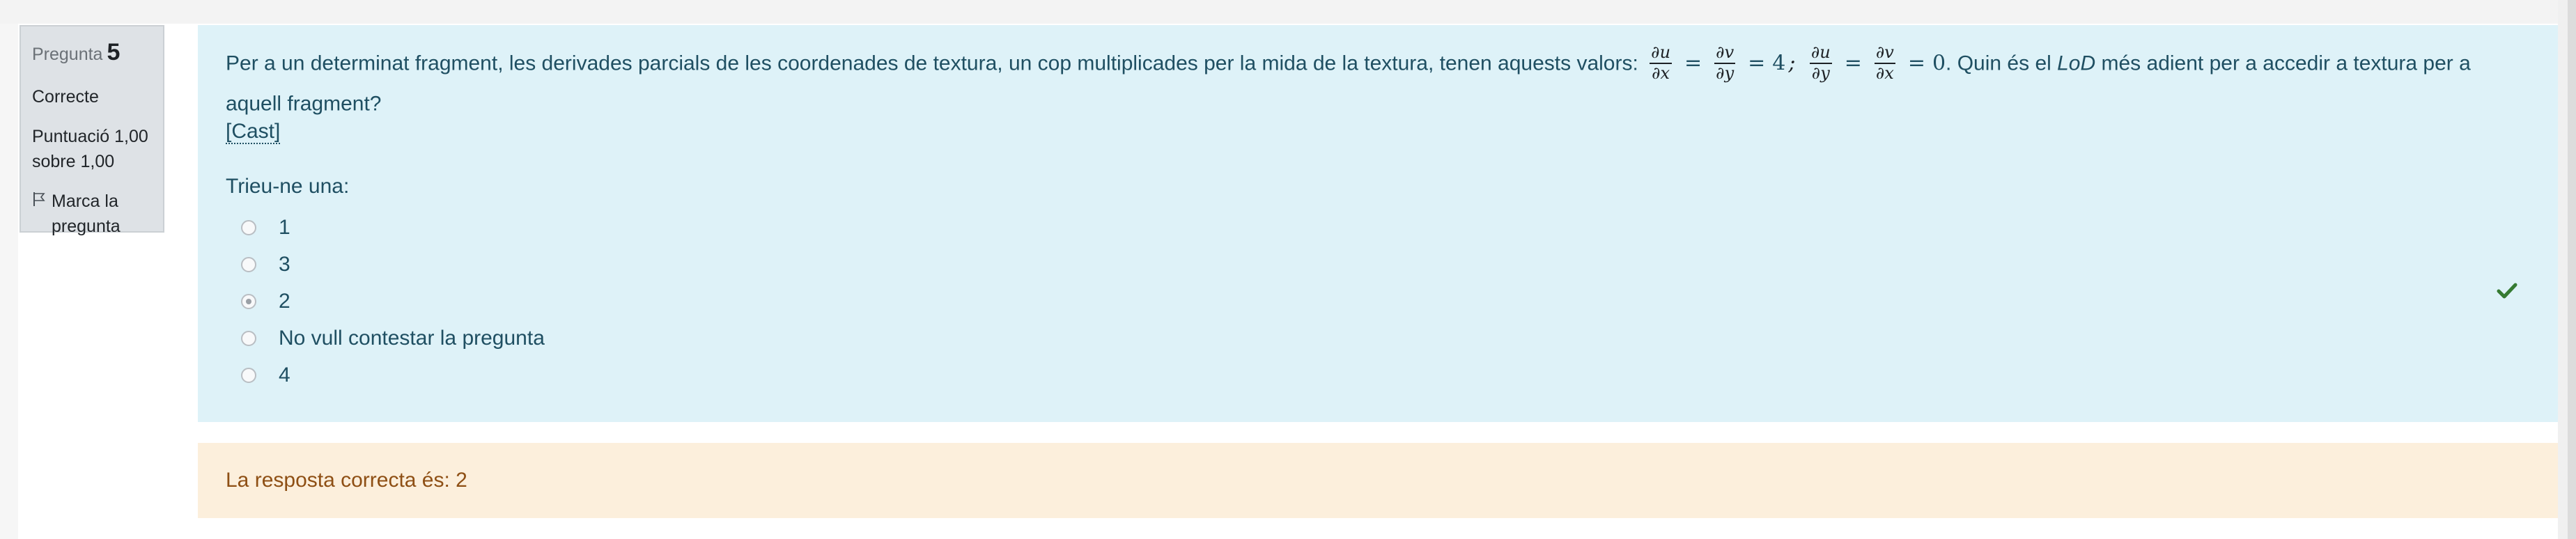 This screenshot has height=539, width=2576. What do you see at coordinates (346, 480) in the screenshot?
I see `right-answer-text: La resposta correcta és: 2` at bounding box center [346, 480].